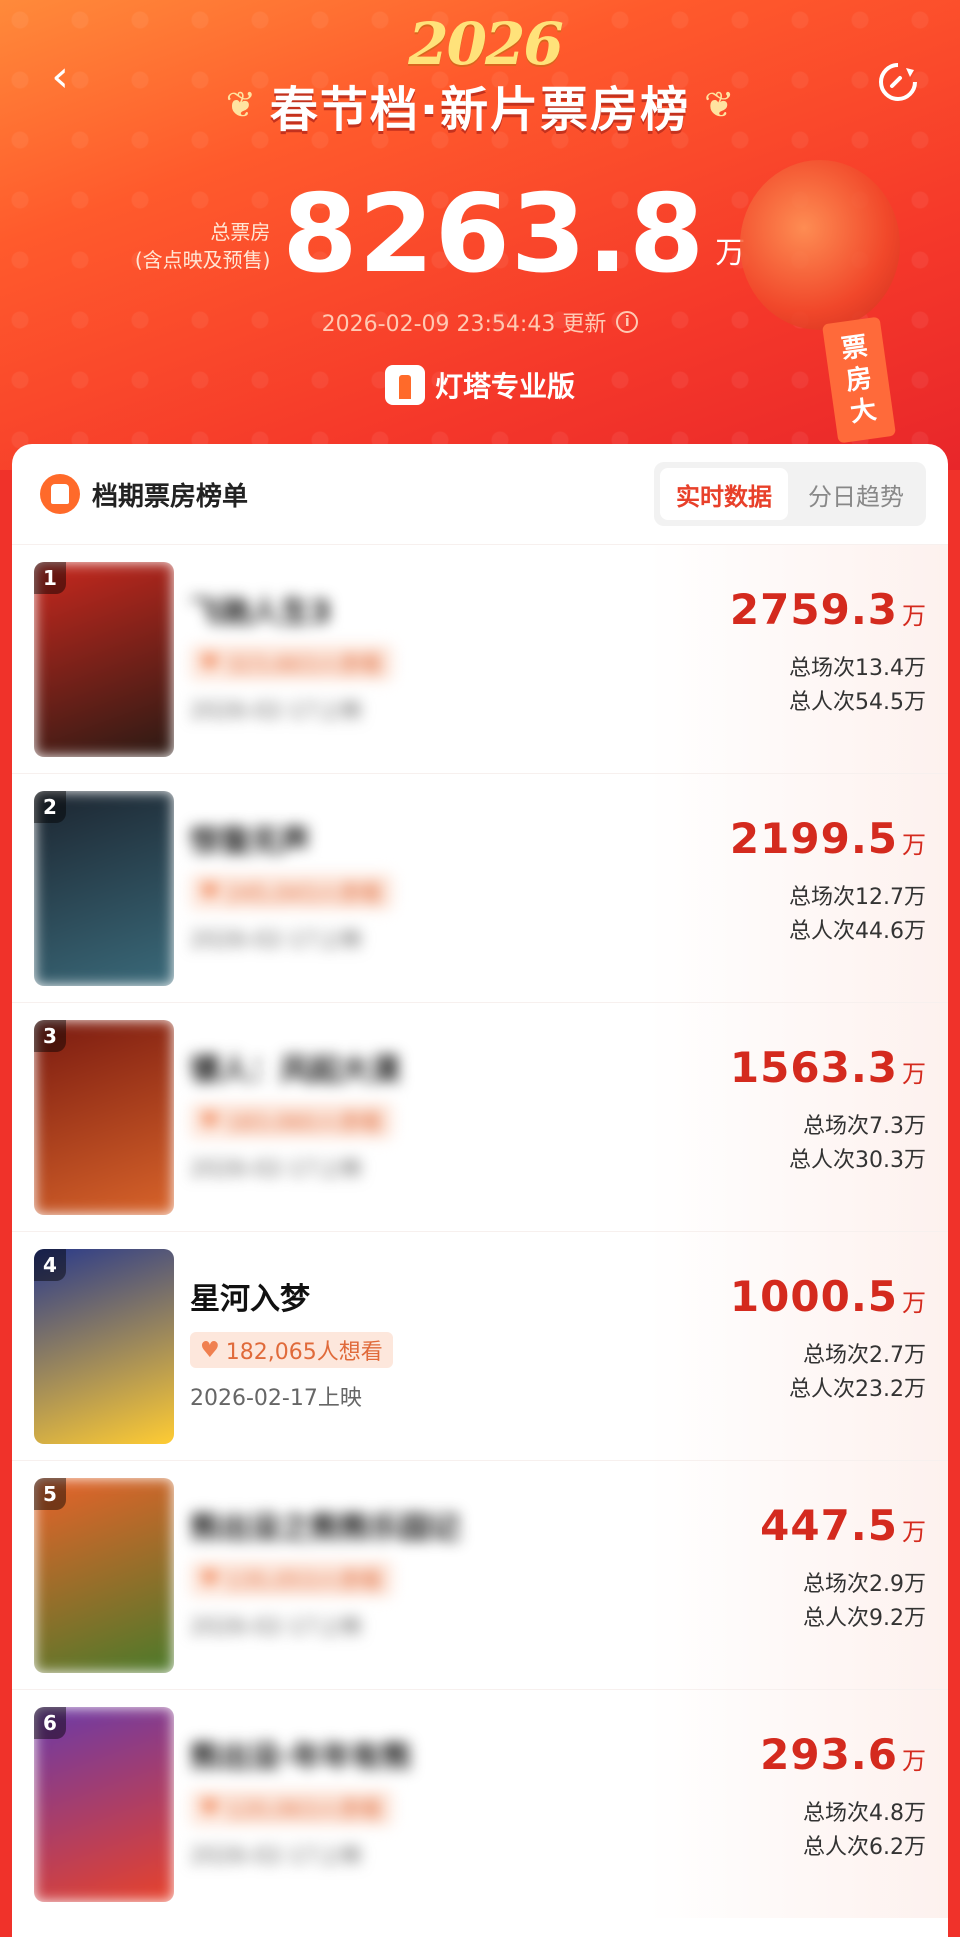 The height and width of the screenshot is (1937, 960). What do you see at coordinates (304, 1810) in the screenshot?
I see `want-count: 120,063人想看` at bounding box center [304, 1810].